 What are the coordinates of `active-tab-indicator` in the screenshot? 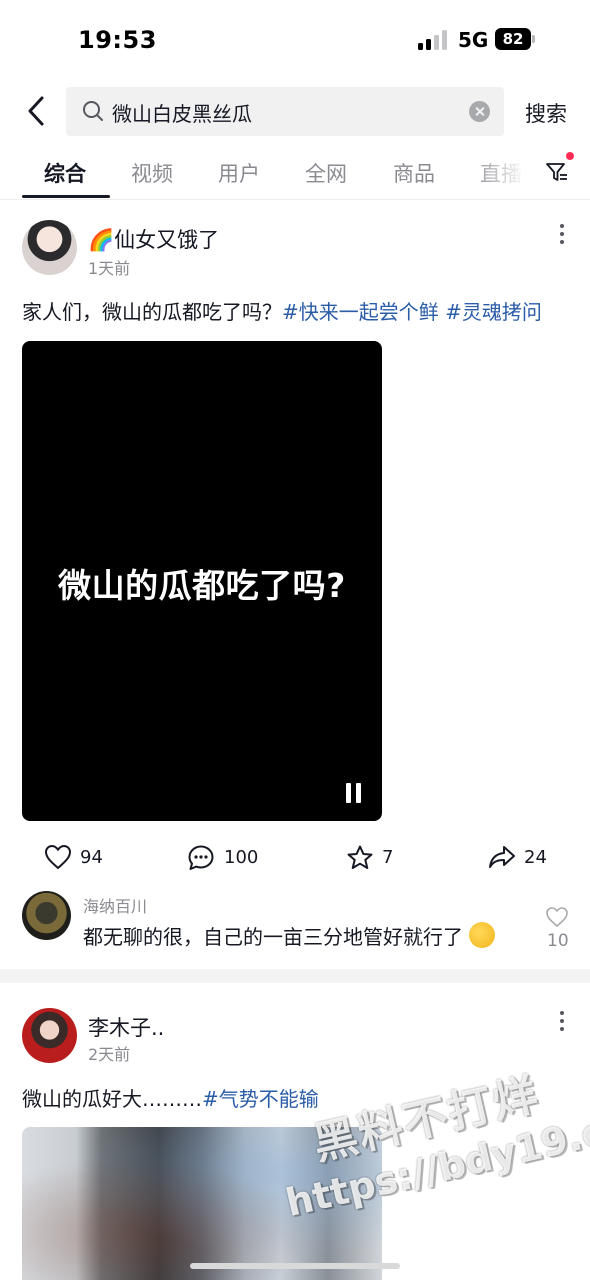 It's located at (66, 196).